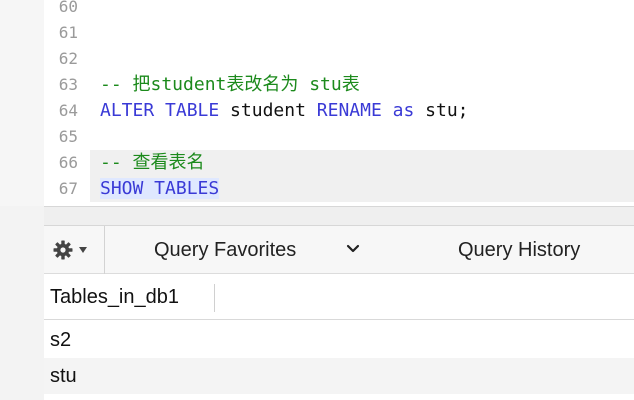 This screenshot has width=634, height=400. Describe the element at coordinates (339, 340) in the screenshot. I see `table-row: s2` at that location.